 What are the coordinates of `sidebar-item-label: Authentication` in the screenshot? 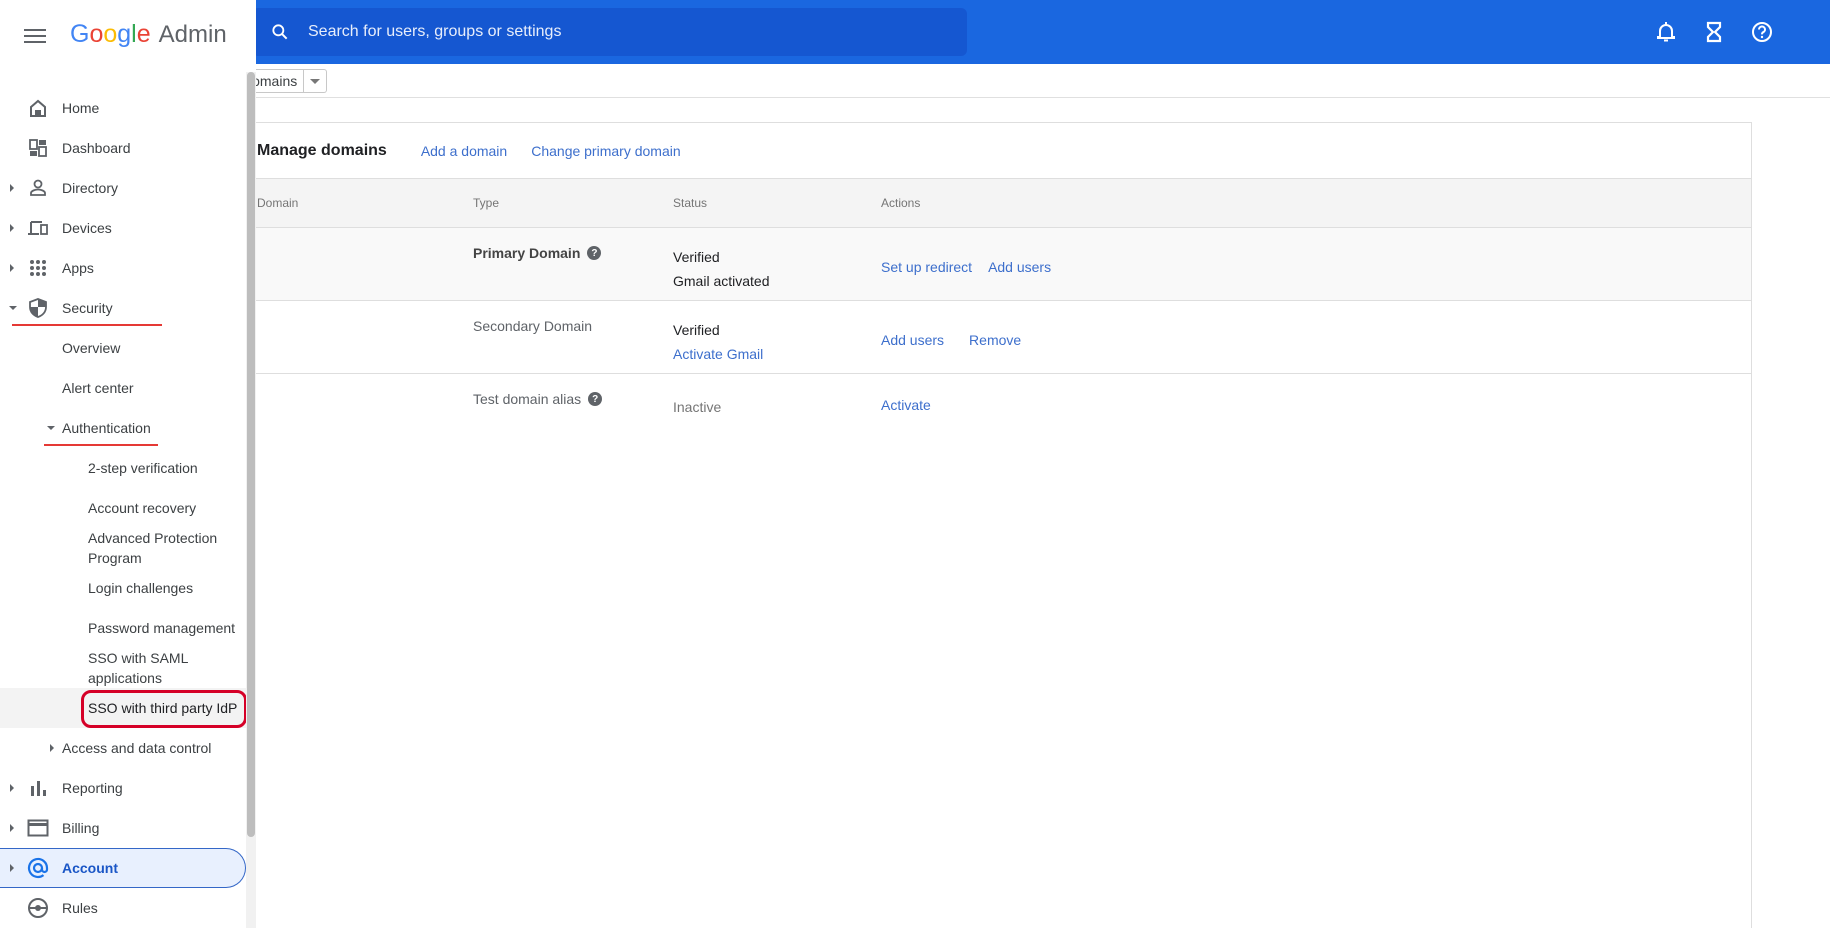 It's located at (106, 428).